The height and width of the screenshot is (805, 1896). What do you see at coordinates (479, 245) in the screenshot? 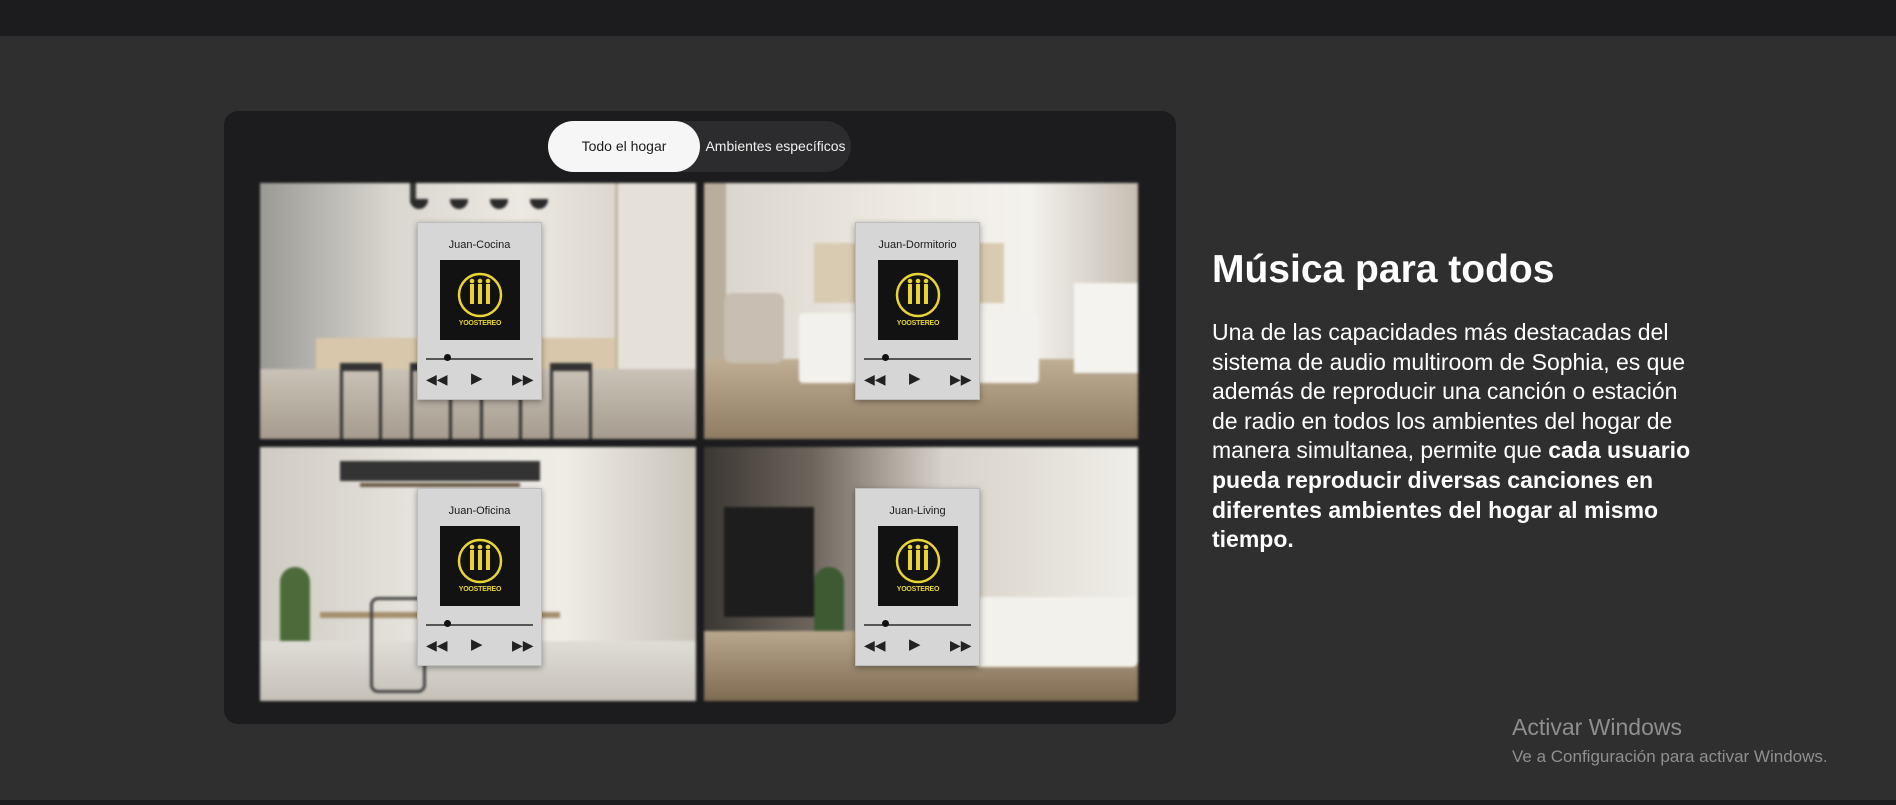
I see `zone-name: Juan-Cocina` at bounding box center [479, 245].